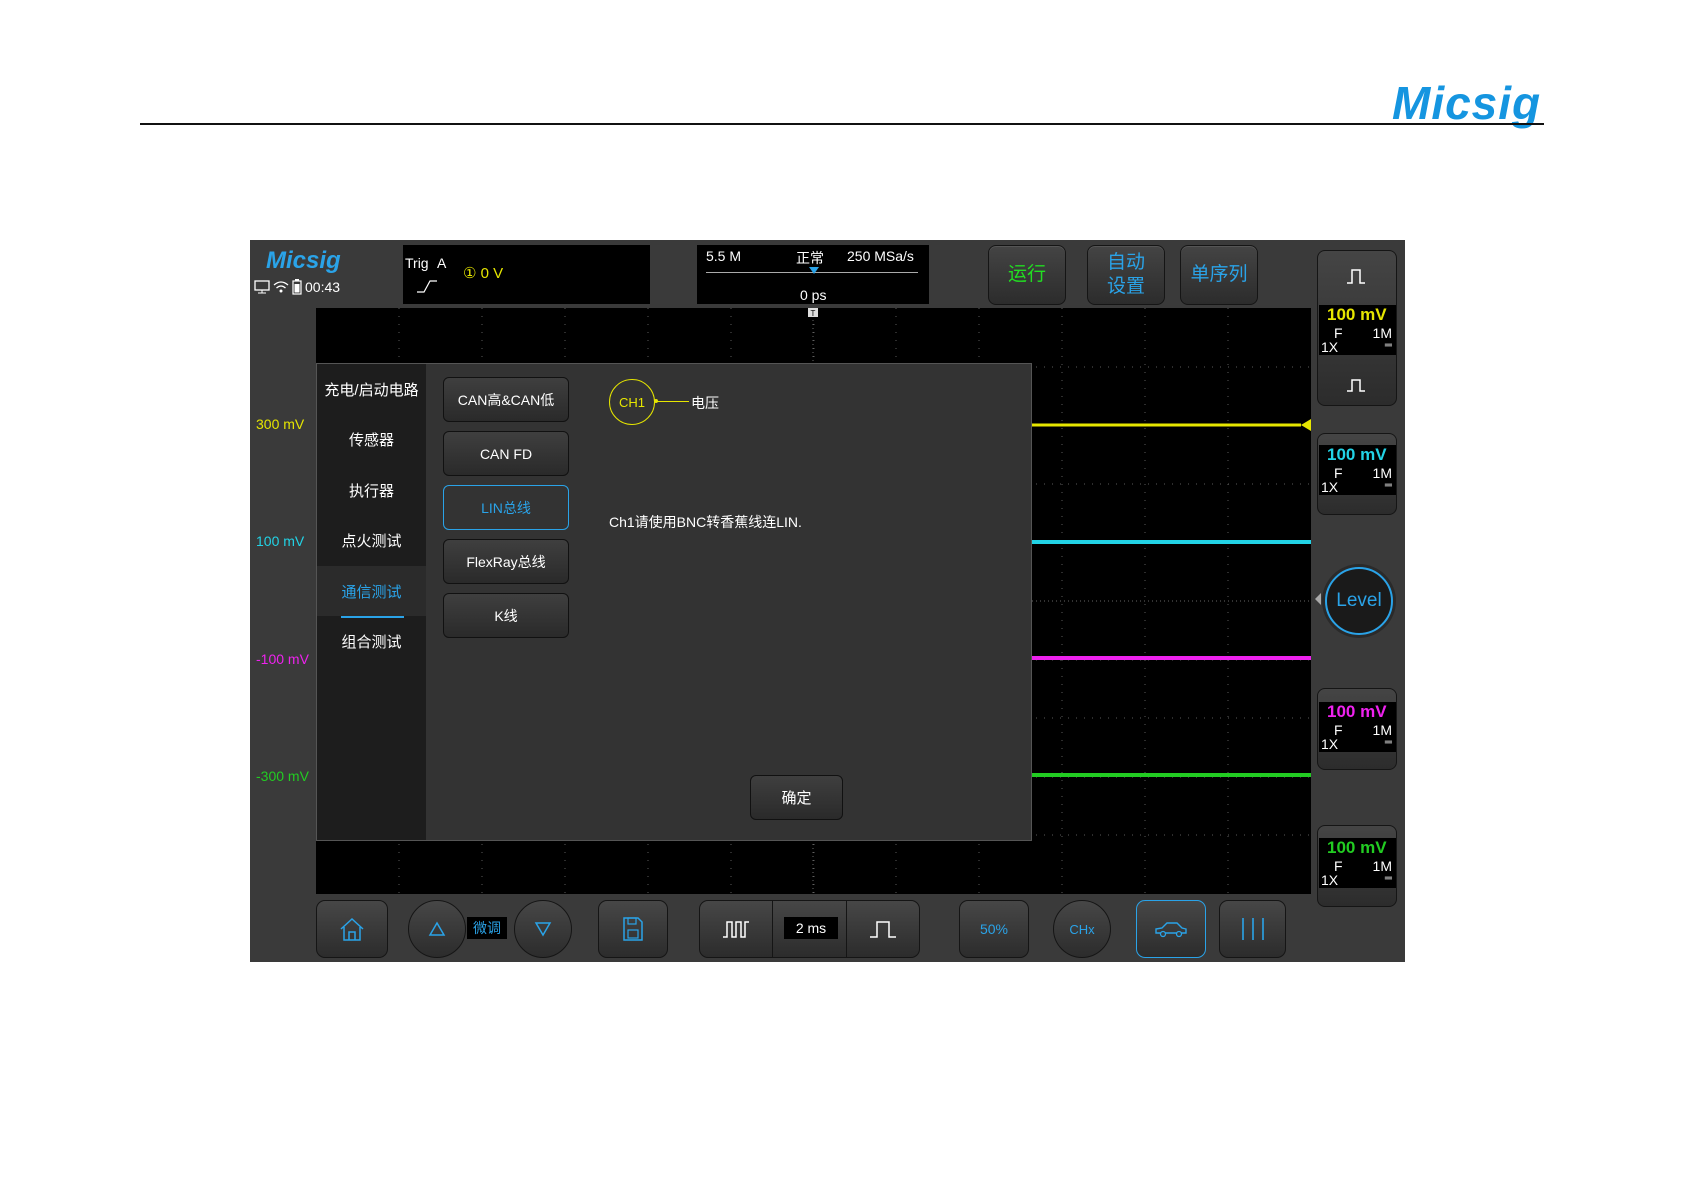  I want to click on option-k-line: K线, so click(506, 615).